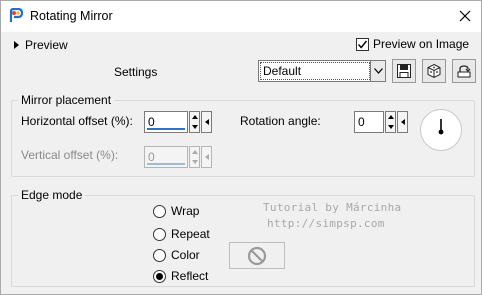  I want to click on vertical-offset-stepper: 0, so click(179, 157).